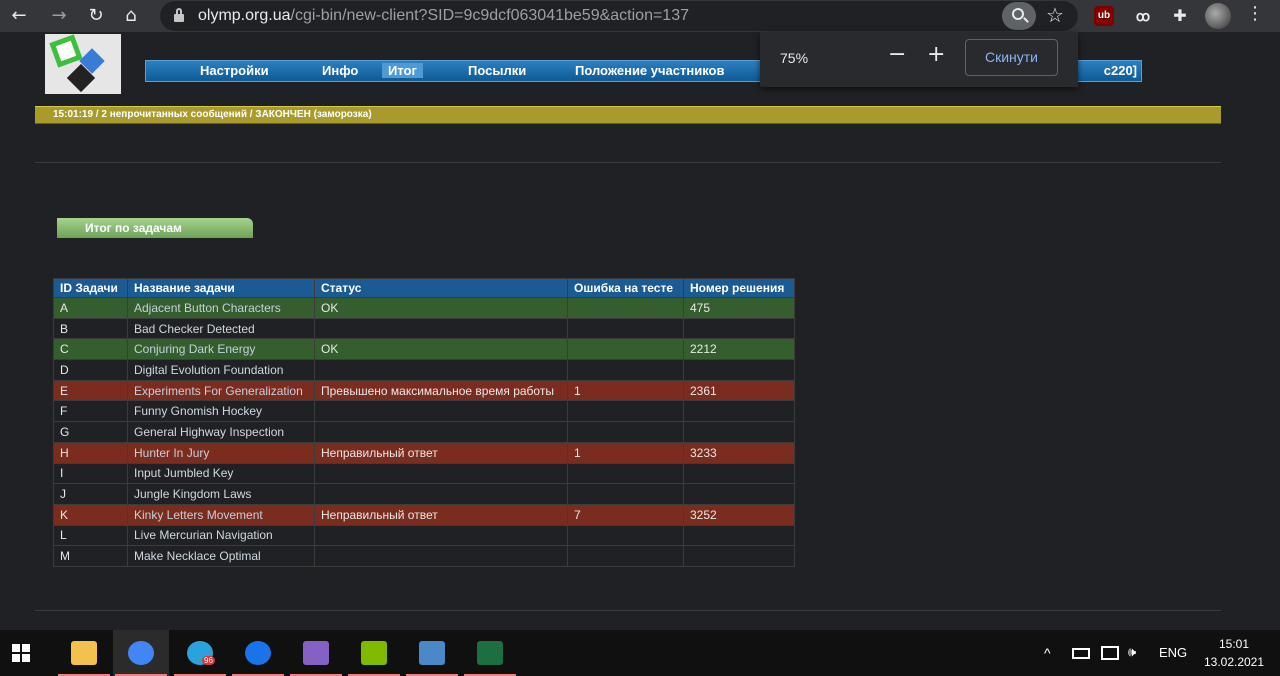 Image resolution: width=1280 pixels, height=676 pixels. I want to click on run-id: 2212, so click(739, 349).